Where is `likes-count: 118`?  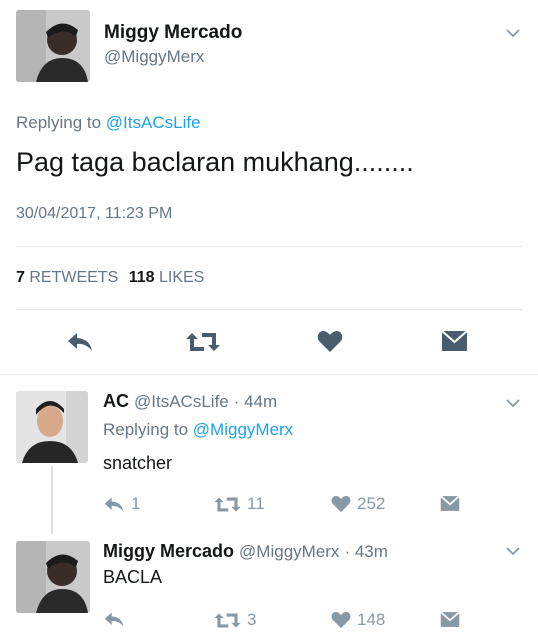 likes-count: 118 is located at coordinates (142, 277).